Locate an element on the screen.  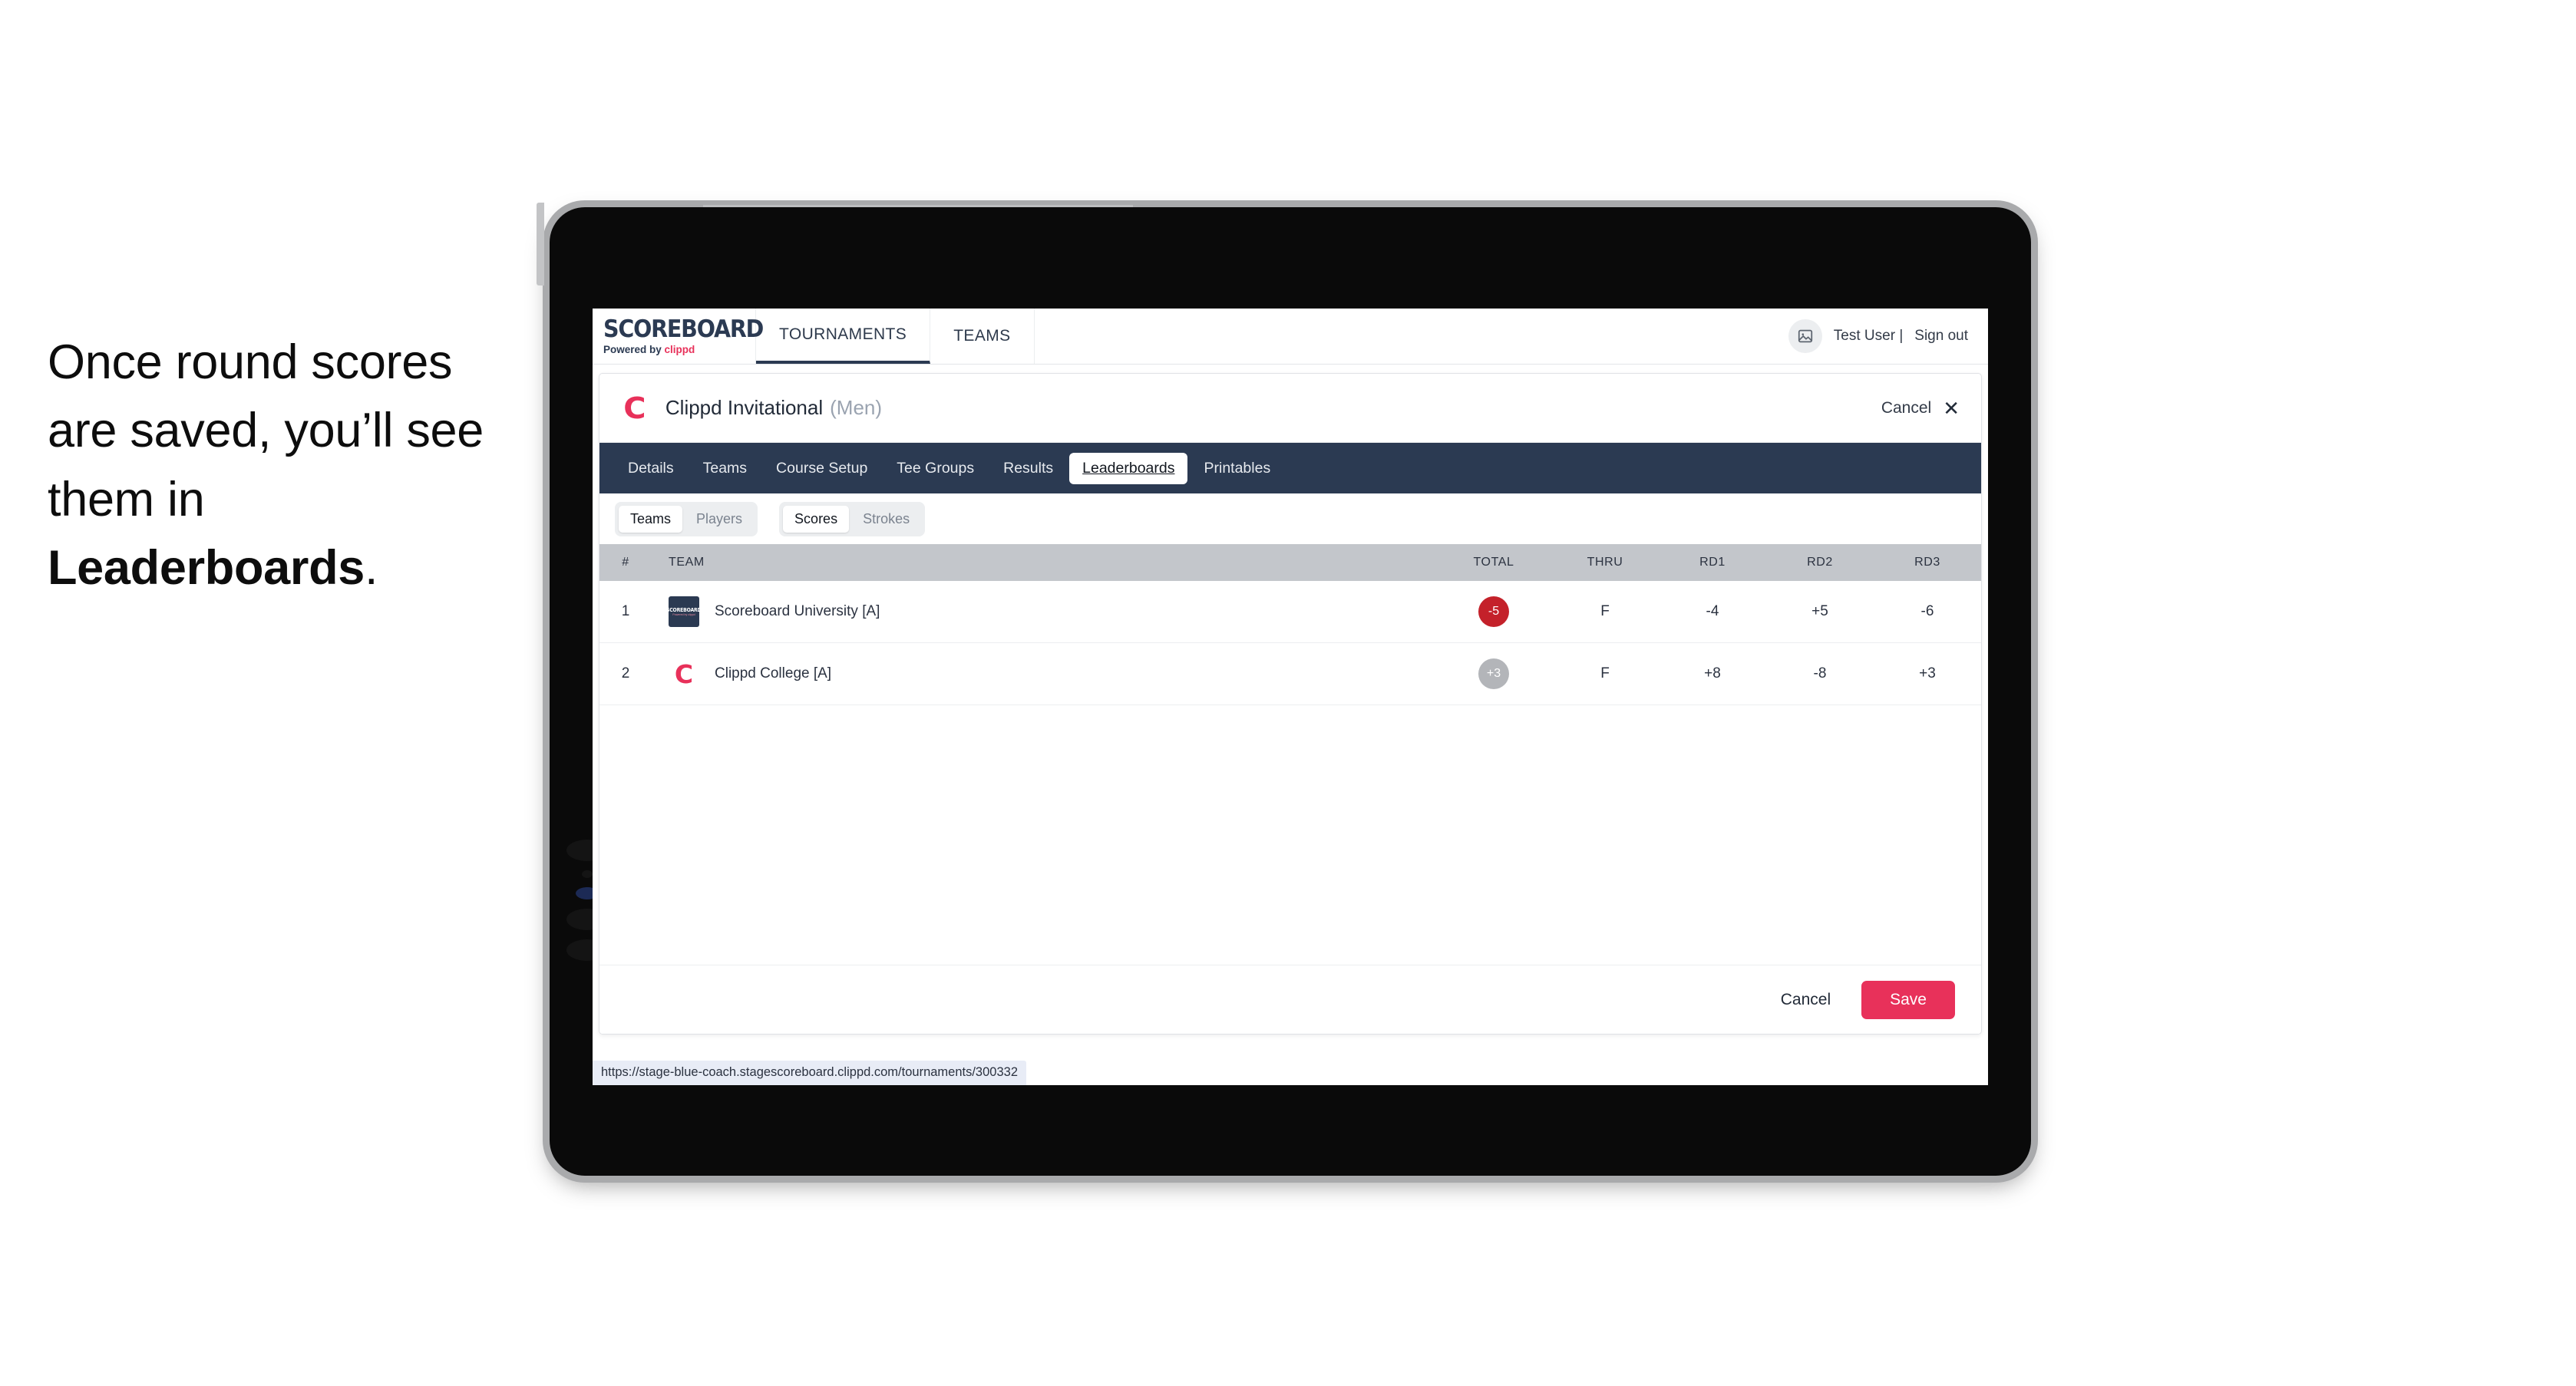
caption-emphasis: Leaderboards is located at coordinates (206, 568).